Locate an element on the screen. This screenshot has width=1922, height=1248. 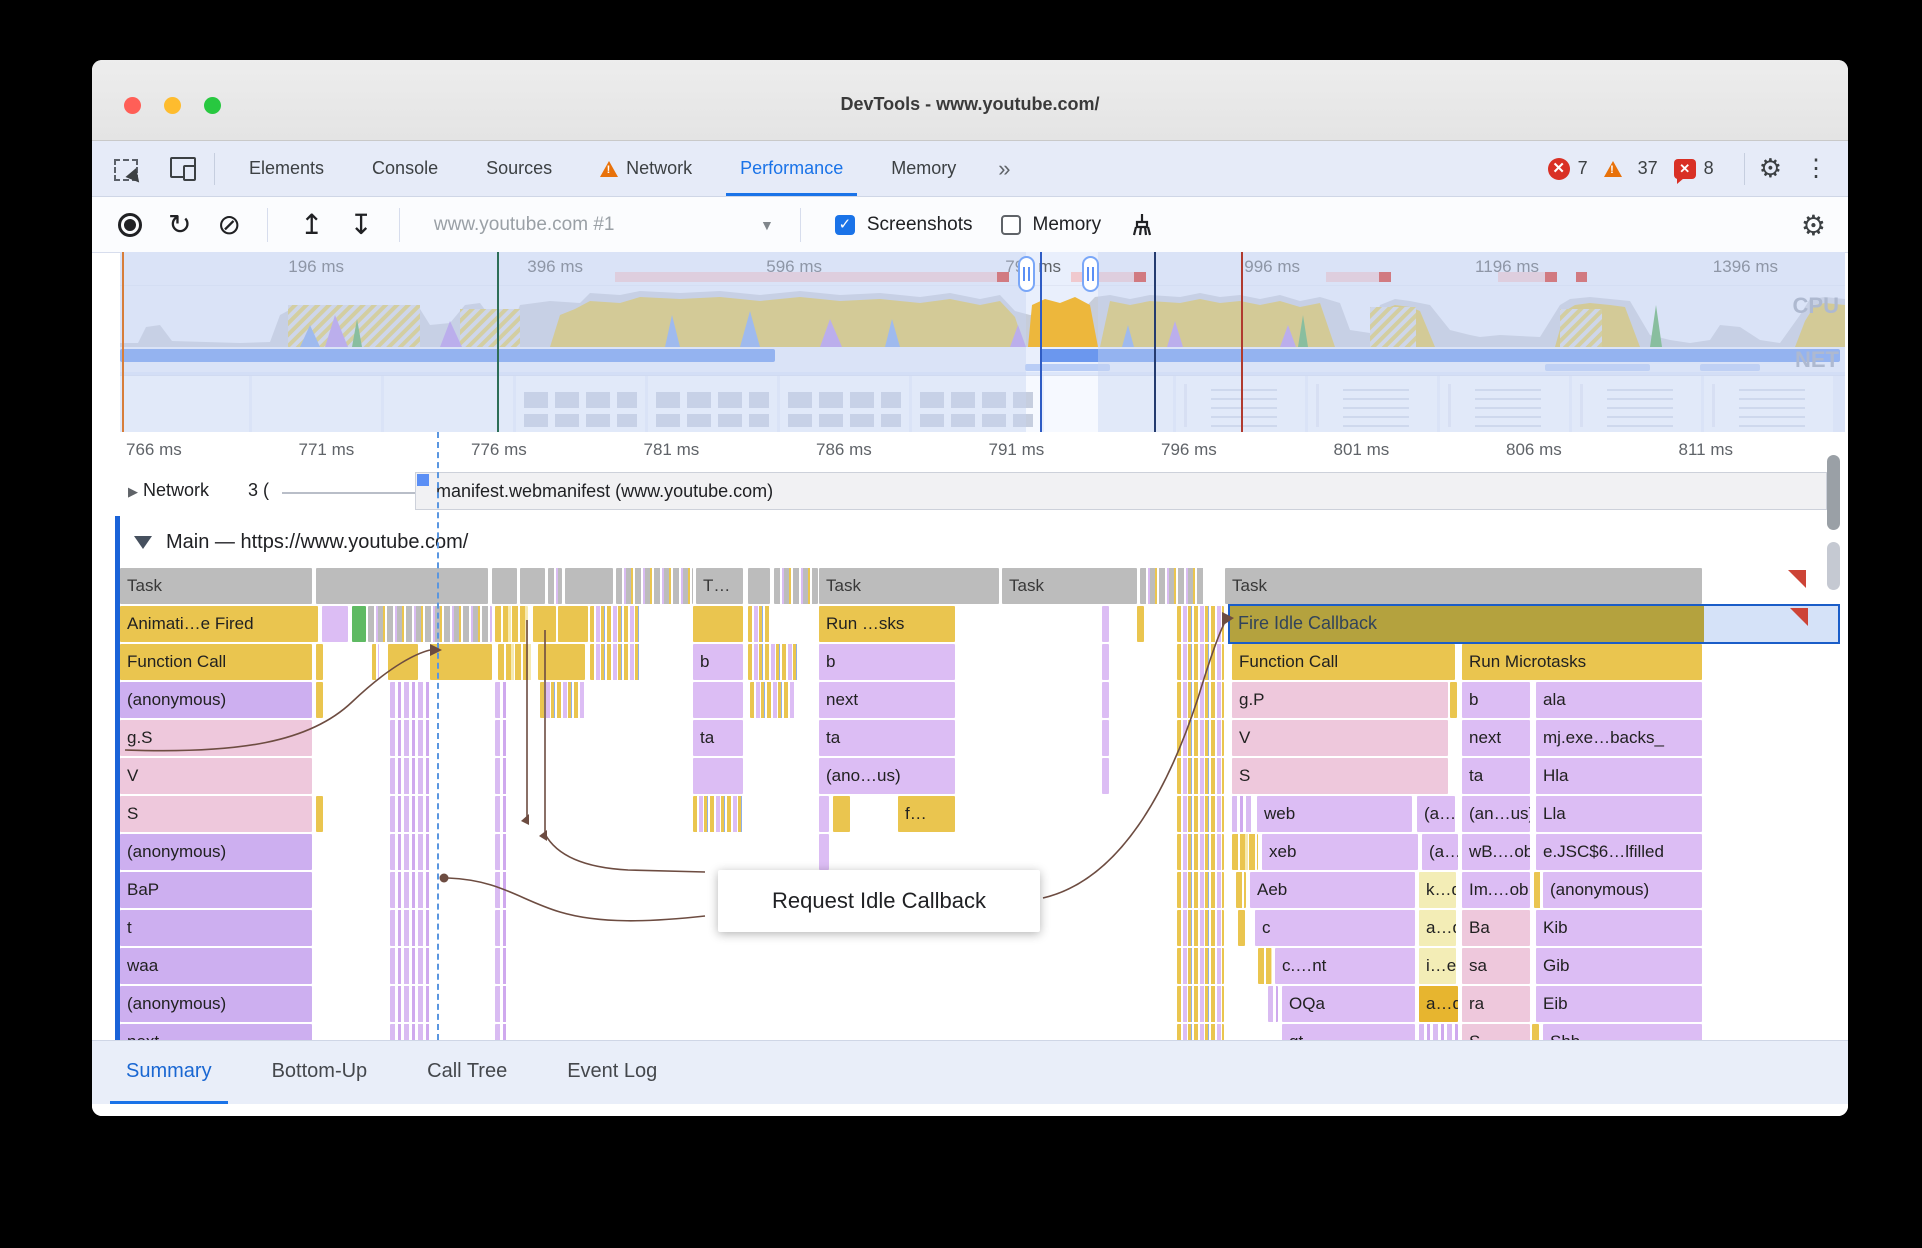
flame-segment: t is located at coordinates (216, 928).